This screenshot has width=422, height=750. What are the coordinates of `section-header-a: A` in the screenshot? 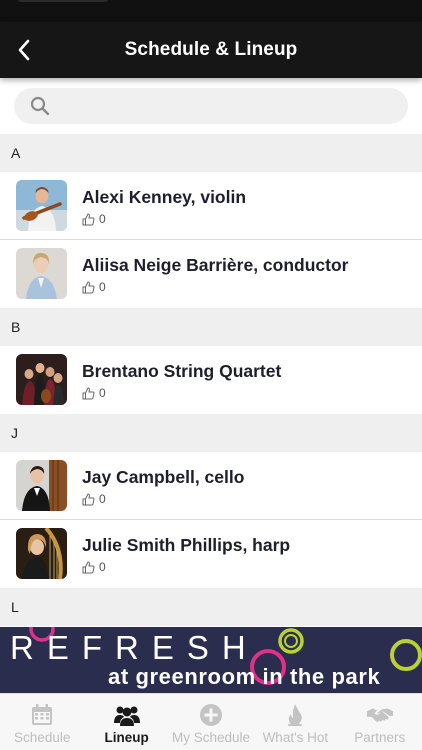 It's located at (211, 153).